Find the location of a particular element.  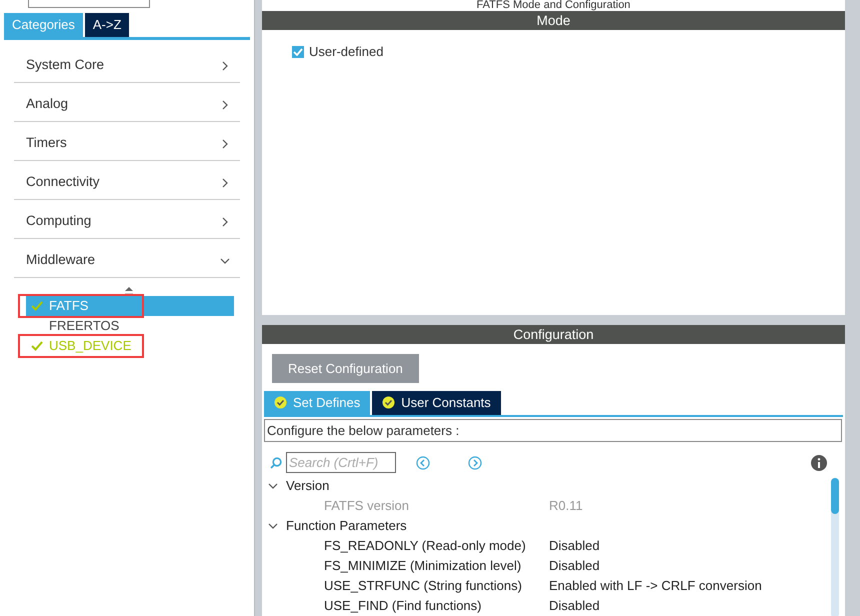

category-label: Analog is located at coordinates (47, 104).